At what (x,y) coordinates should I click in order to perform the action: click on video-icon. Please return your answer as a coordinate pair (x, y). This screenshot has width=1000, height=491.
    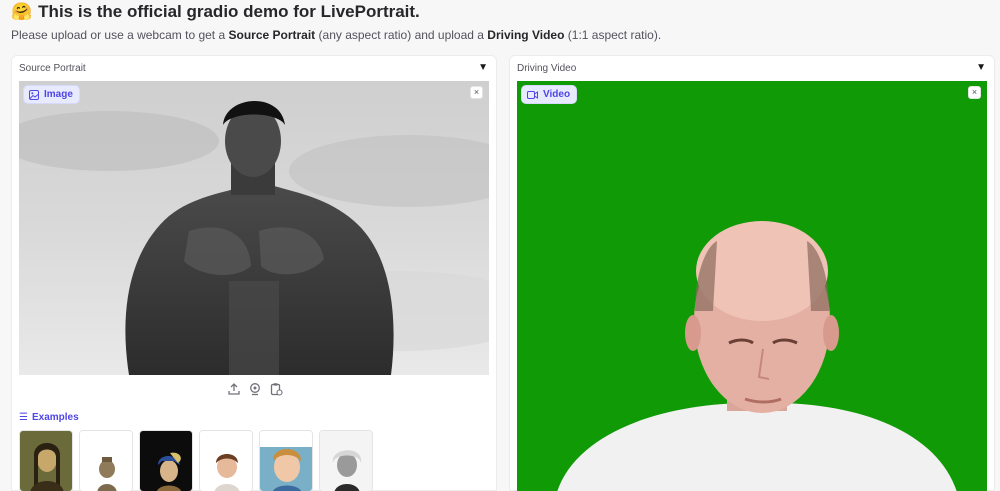
    Looking at the image, I should click on (532, 94).